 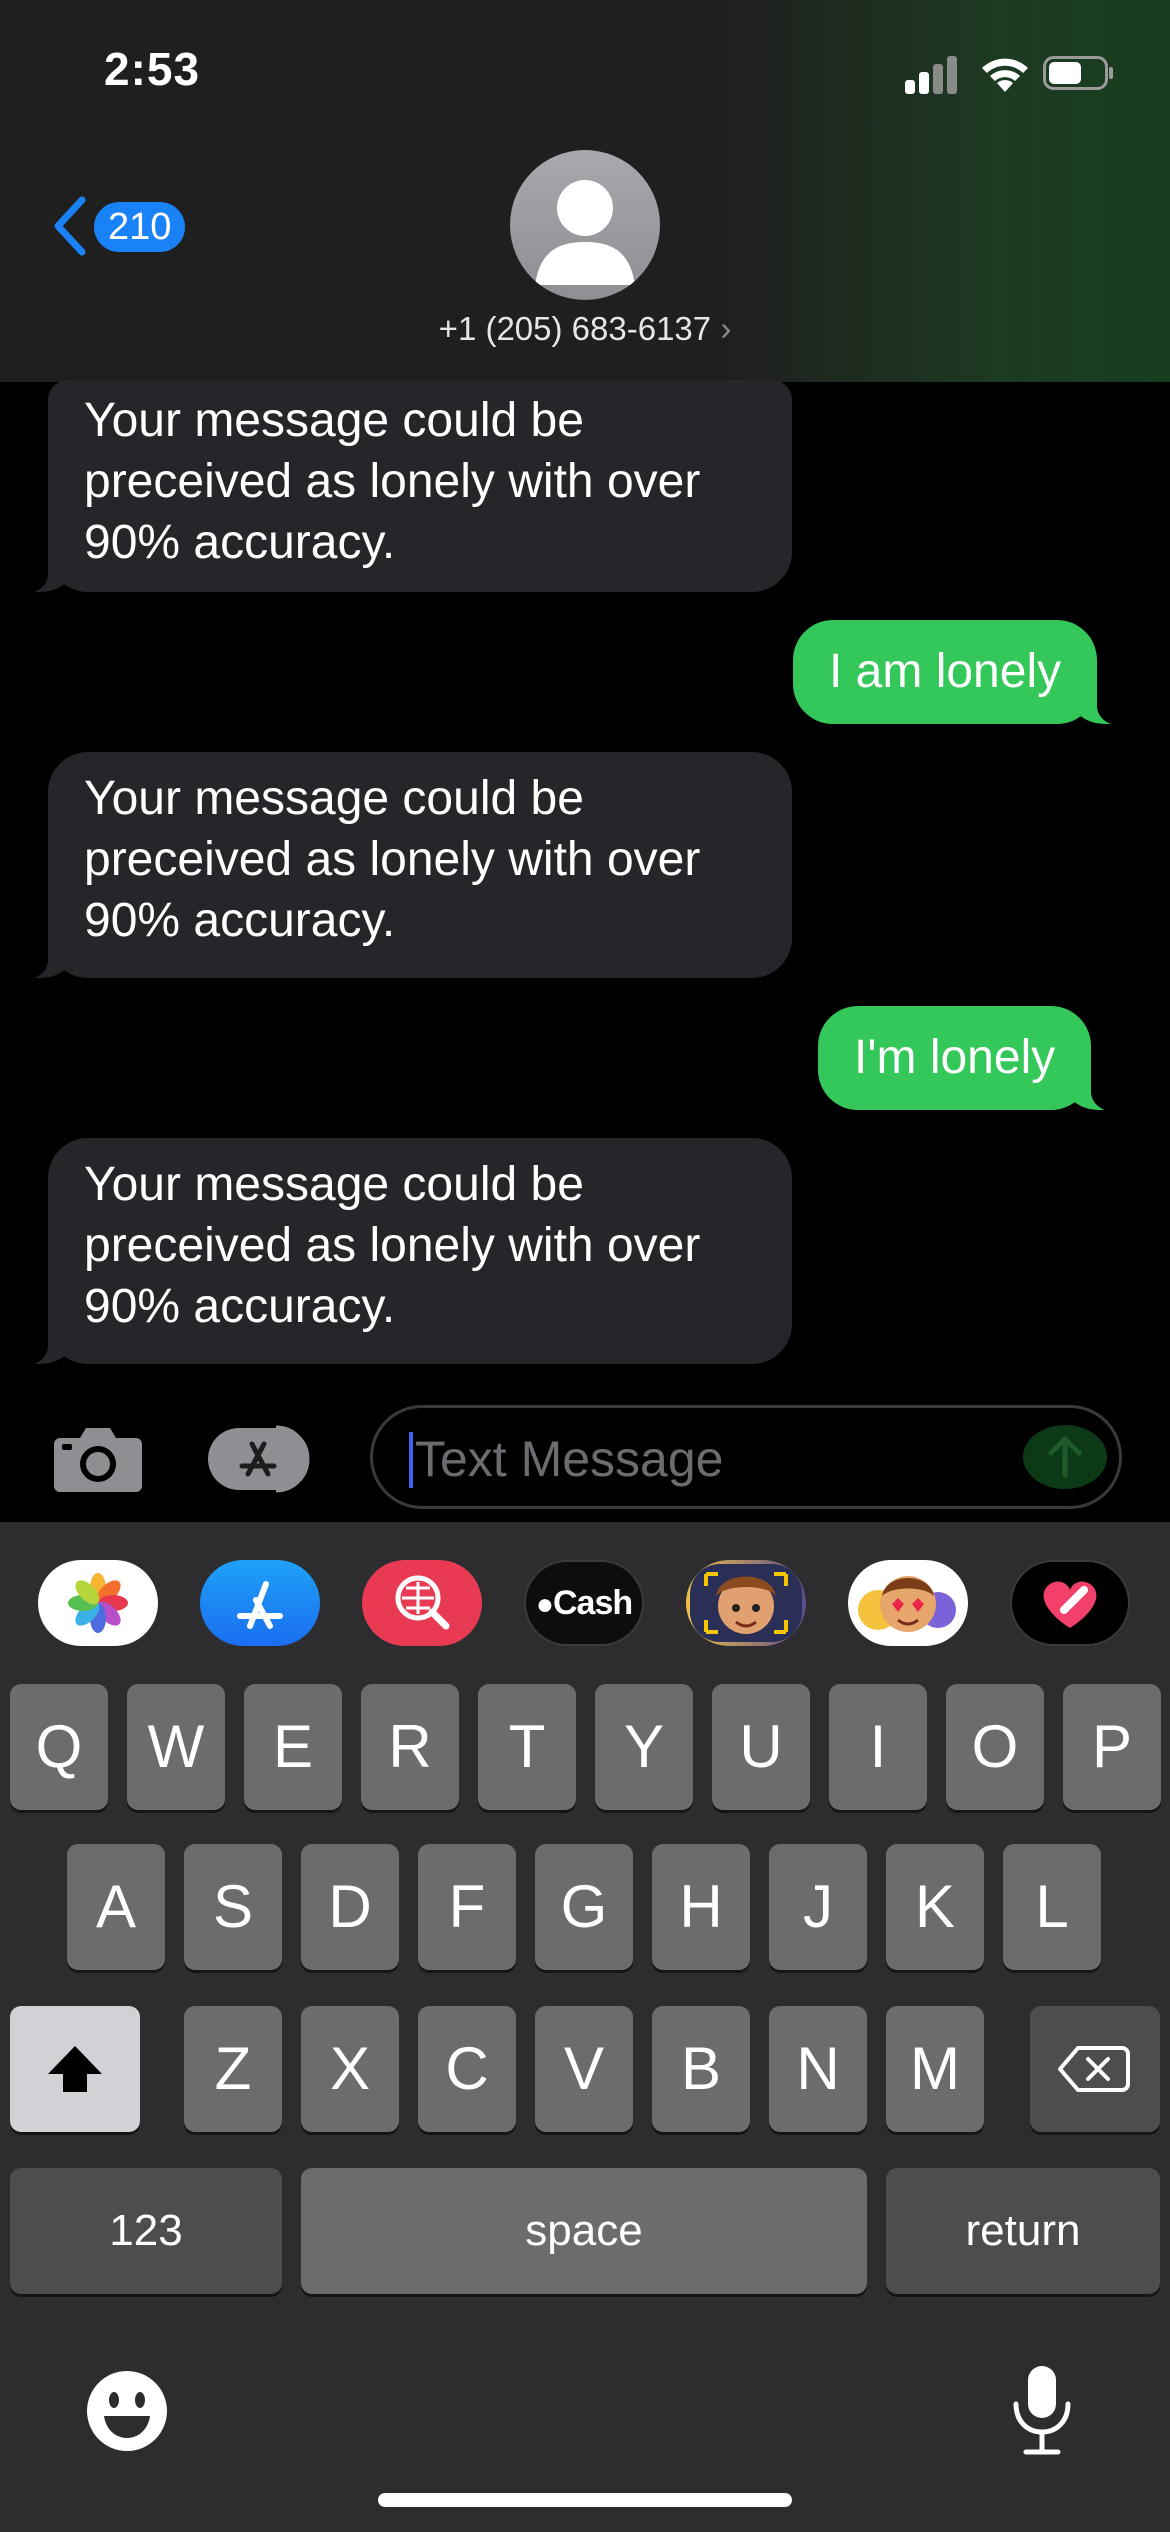 I want to click on key-k: K, so click(x=935, y=1907).